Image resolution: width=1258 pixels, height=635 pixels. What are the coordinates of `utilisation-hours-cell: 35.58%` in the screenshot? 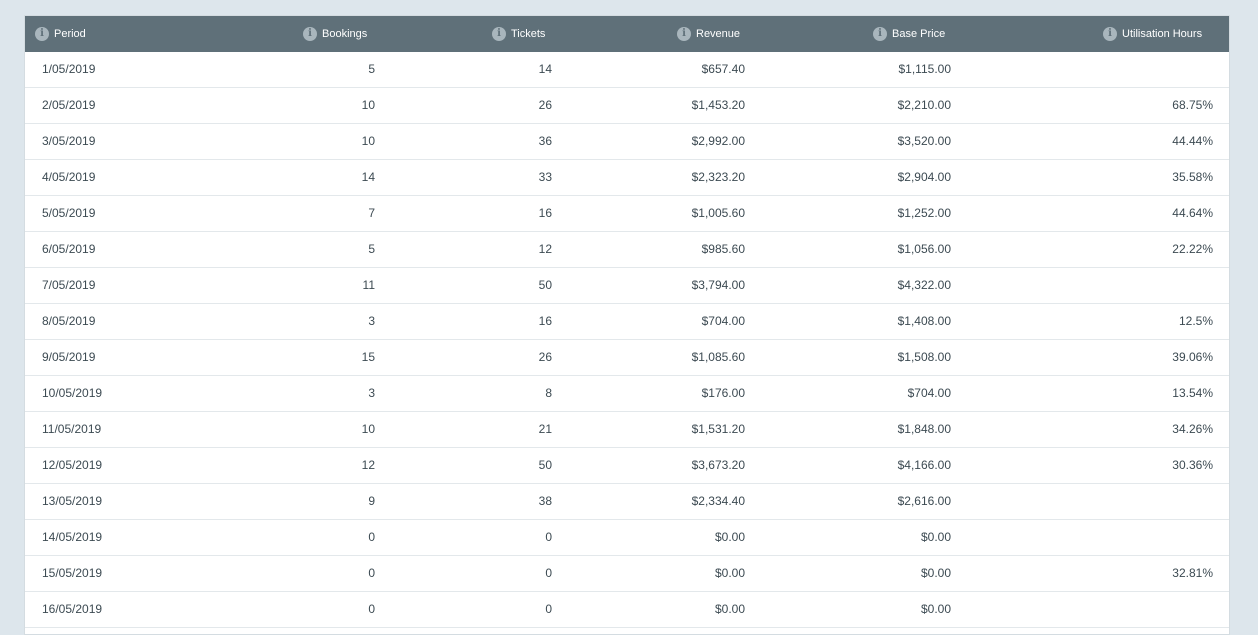 It's located at (1192, 177).